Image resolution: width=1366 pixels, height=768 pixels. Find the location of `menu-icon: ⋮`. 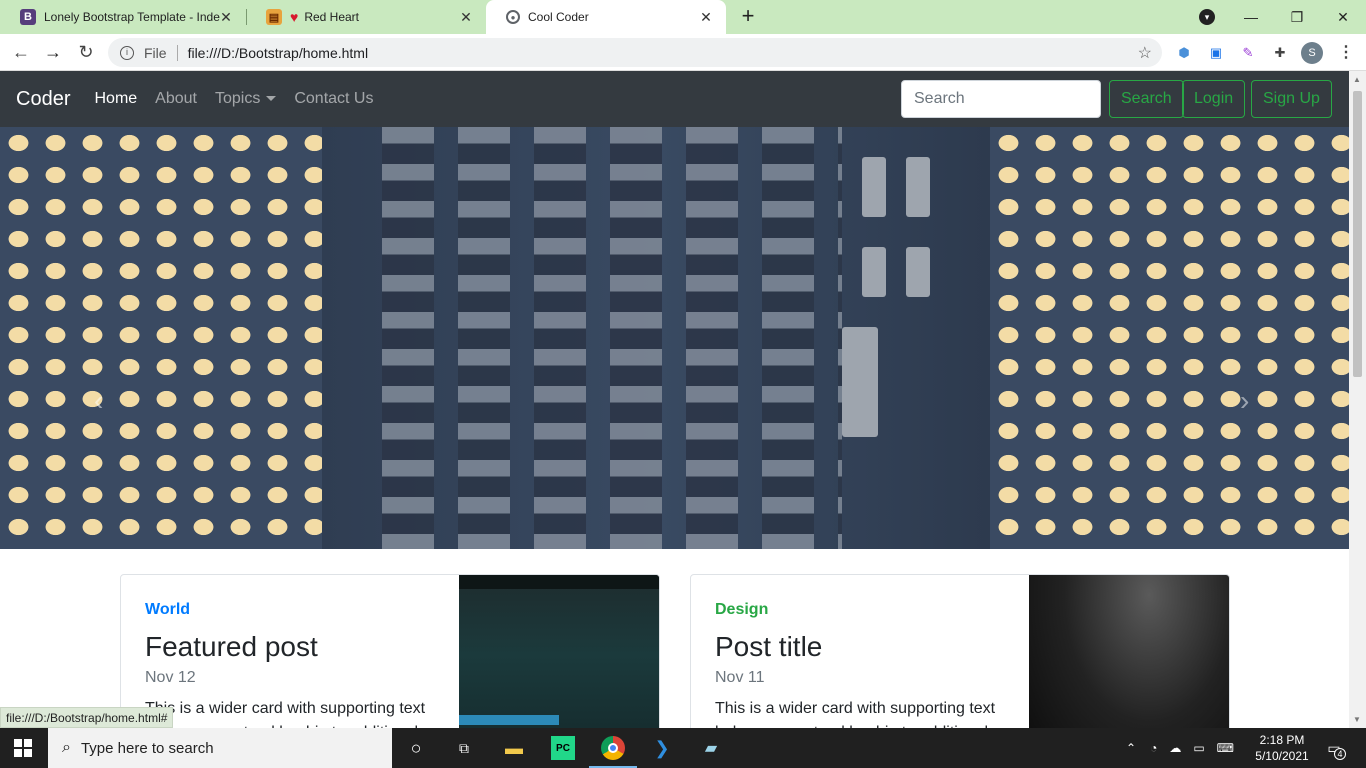

menu-icon: ⋮ is located at coordinates (1346, 52).